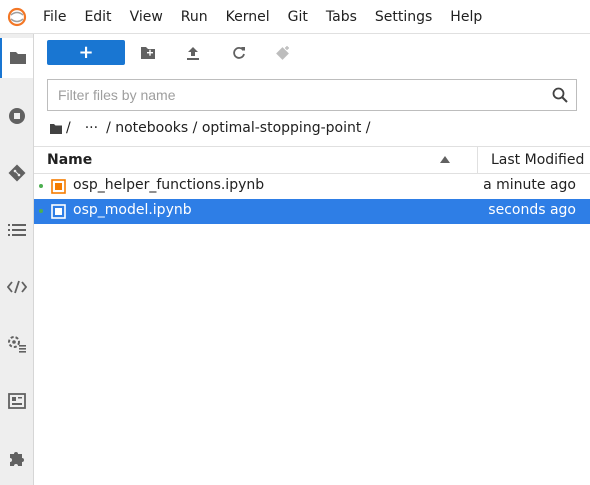 The image size is (590, 485). I want to click on new-folder-icon, so click(148, 53).